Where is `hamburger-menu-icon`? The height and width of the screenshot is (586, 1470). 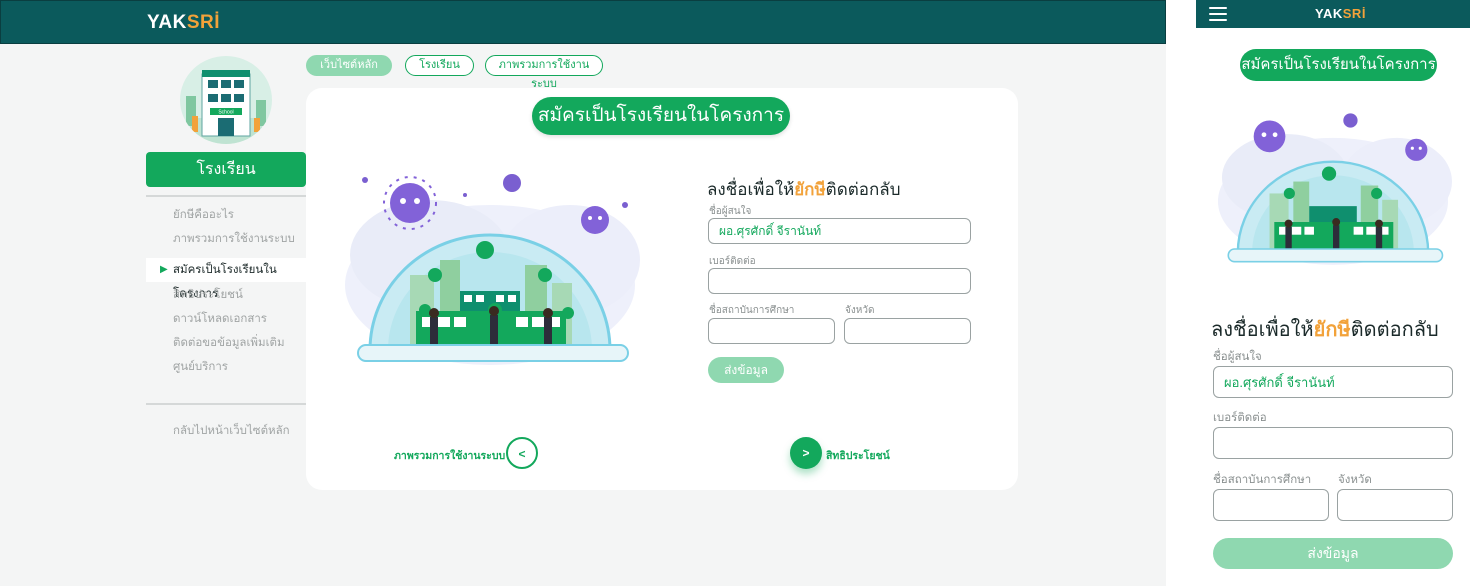
hamburger-menu-icon is located at coordinates (1218, 14).